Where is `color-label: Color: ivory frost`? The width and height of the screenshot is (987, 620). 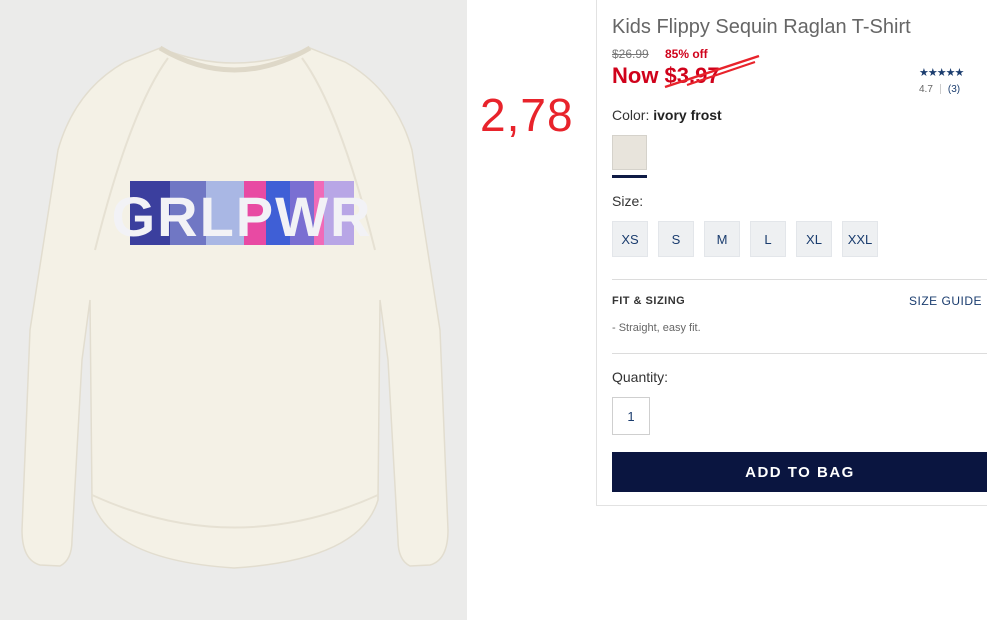
color-label: Color: ivory frost is located at coordinates (667, 115).